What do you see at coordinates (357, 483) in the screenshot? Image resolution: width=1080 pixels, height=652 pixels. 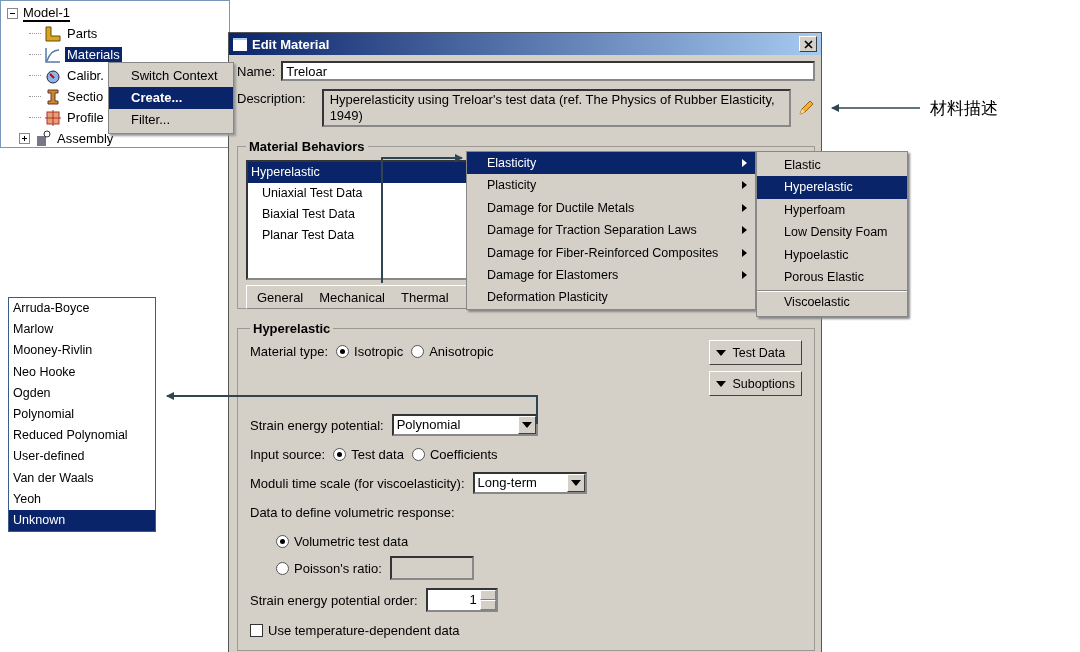 I see `field-label: Moduli time scale (for viscoelasticity):` at bounding box center [357, 483].